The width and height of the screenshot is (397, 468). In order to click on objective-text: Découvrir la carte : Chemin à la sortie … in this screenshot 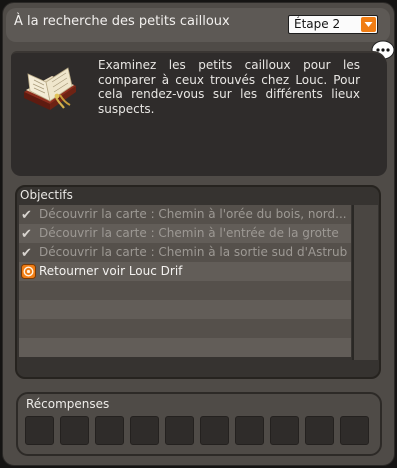, I will do `click(193, 252)`.